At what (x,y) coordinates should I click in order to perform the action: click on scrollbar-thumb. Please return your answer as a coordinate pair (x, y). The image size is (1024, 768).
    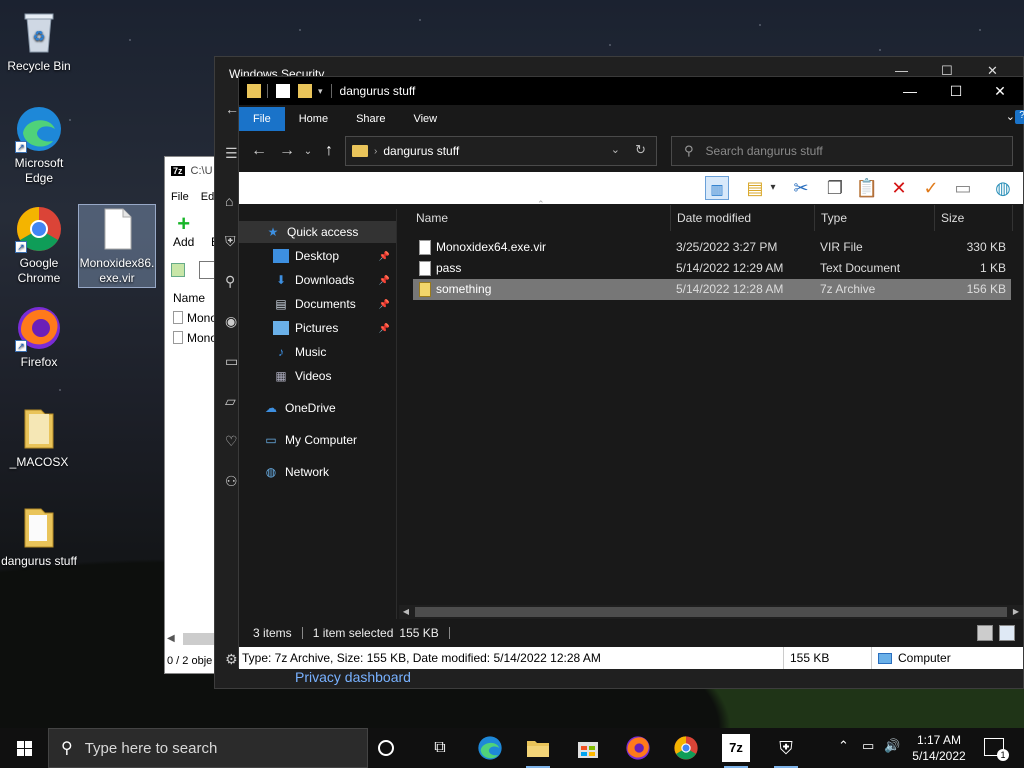
    Looking at the image, I should click on (711, 612).